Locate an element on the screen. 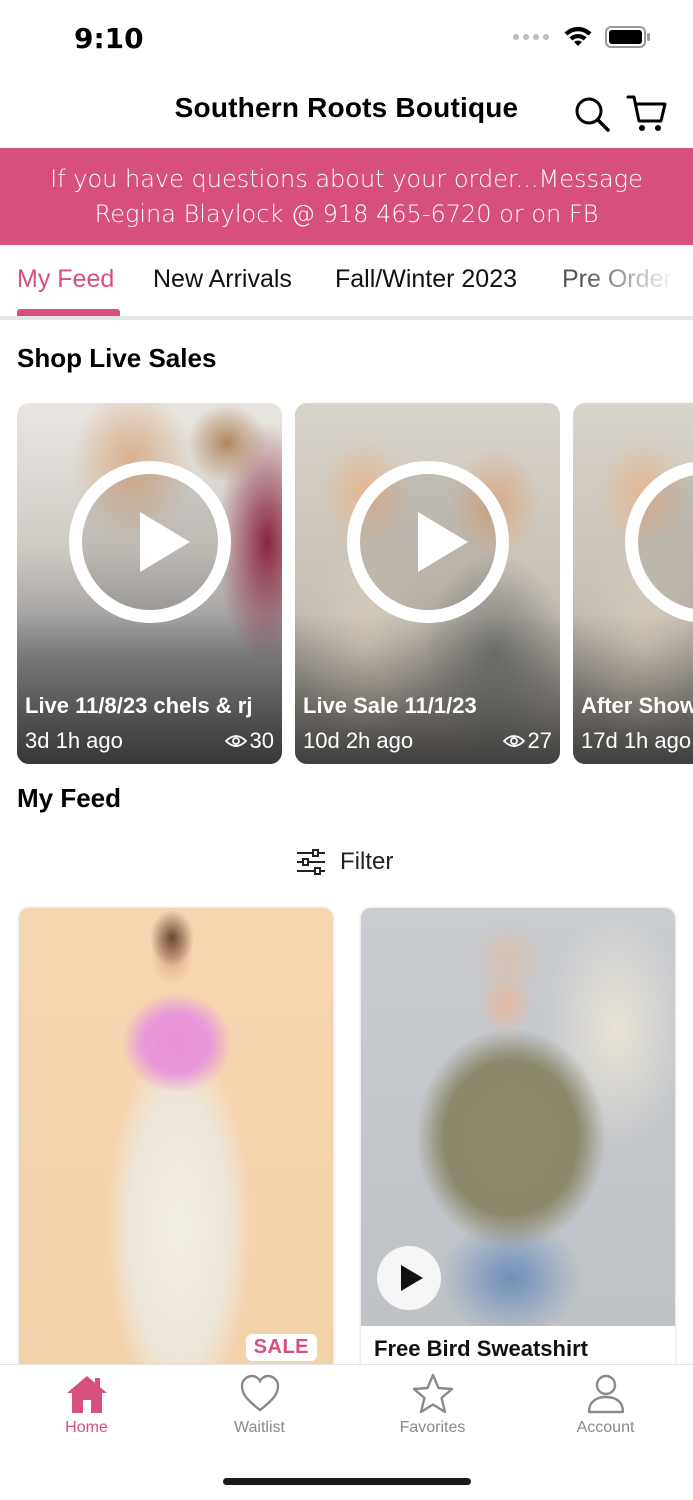 The height and width of the screenshot is (1500, 693). live-sale-title: Live 11/8/23 chels & rj is located at coordinates (139, 705).